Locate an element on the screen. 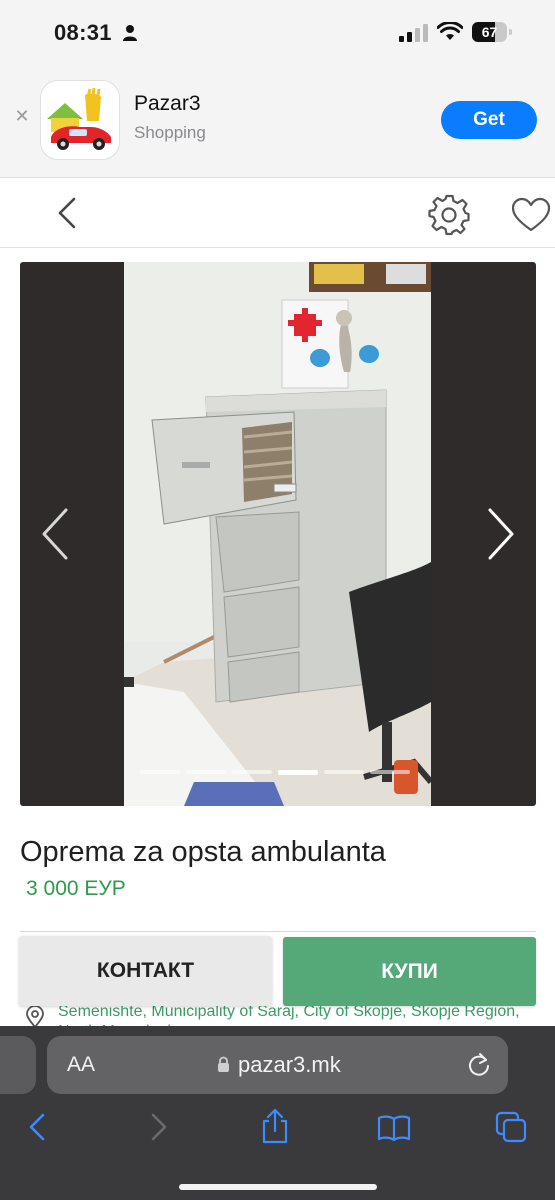  reader-settings-button: AA is located at coordinates (81, 1065).